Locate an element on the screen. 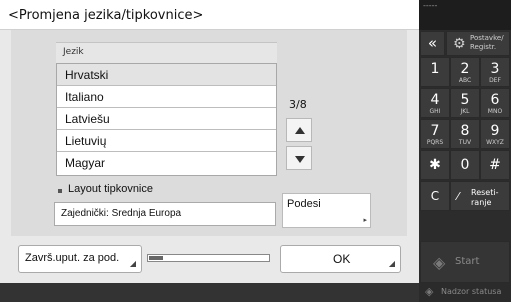 The height and width of the screenshot is (302, 511). key-digit: 4 is located at coordinates (435, 100).